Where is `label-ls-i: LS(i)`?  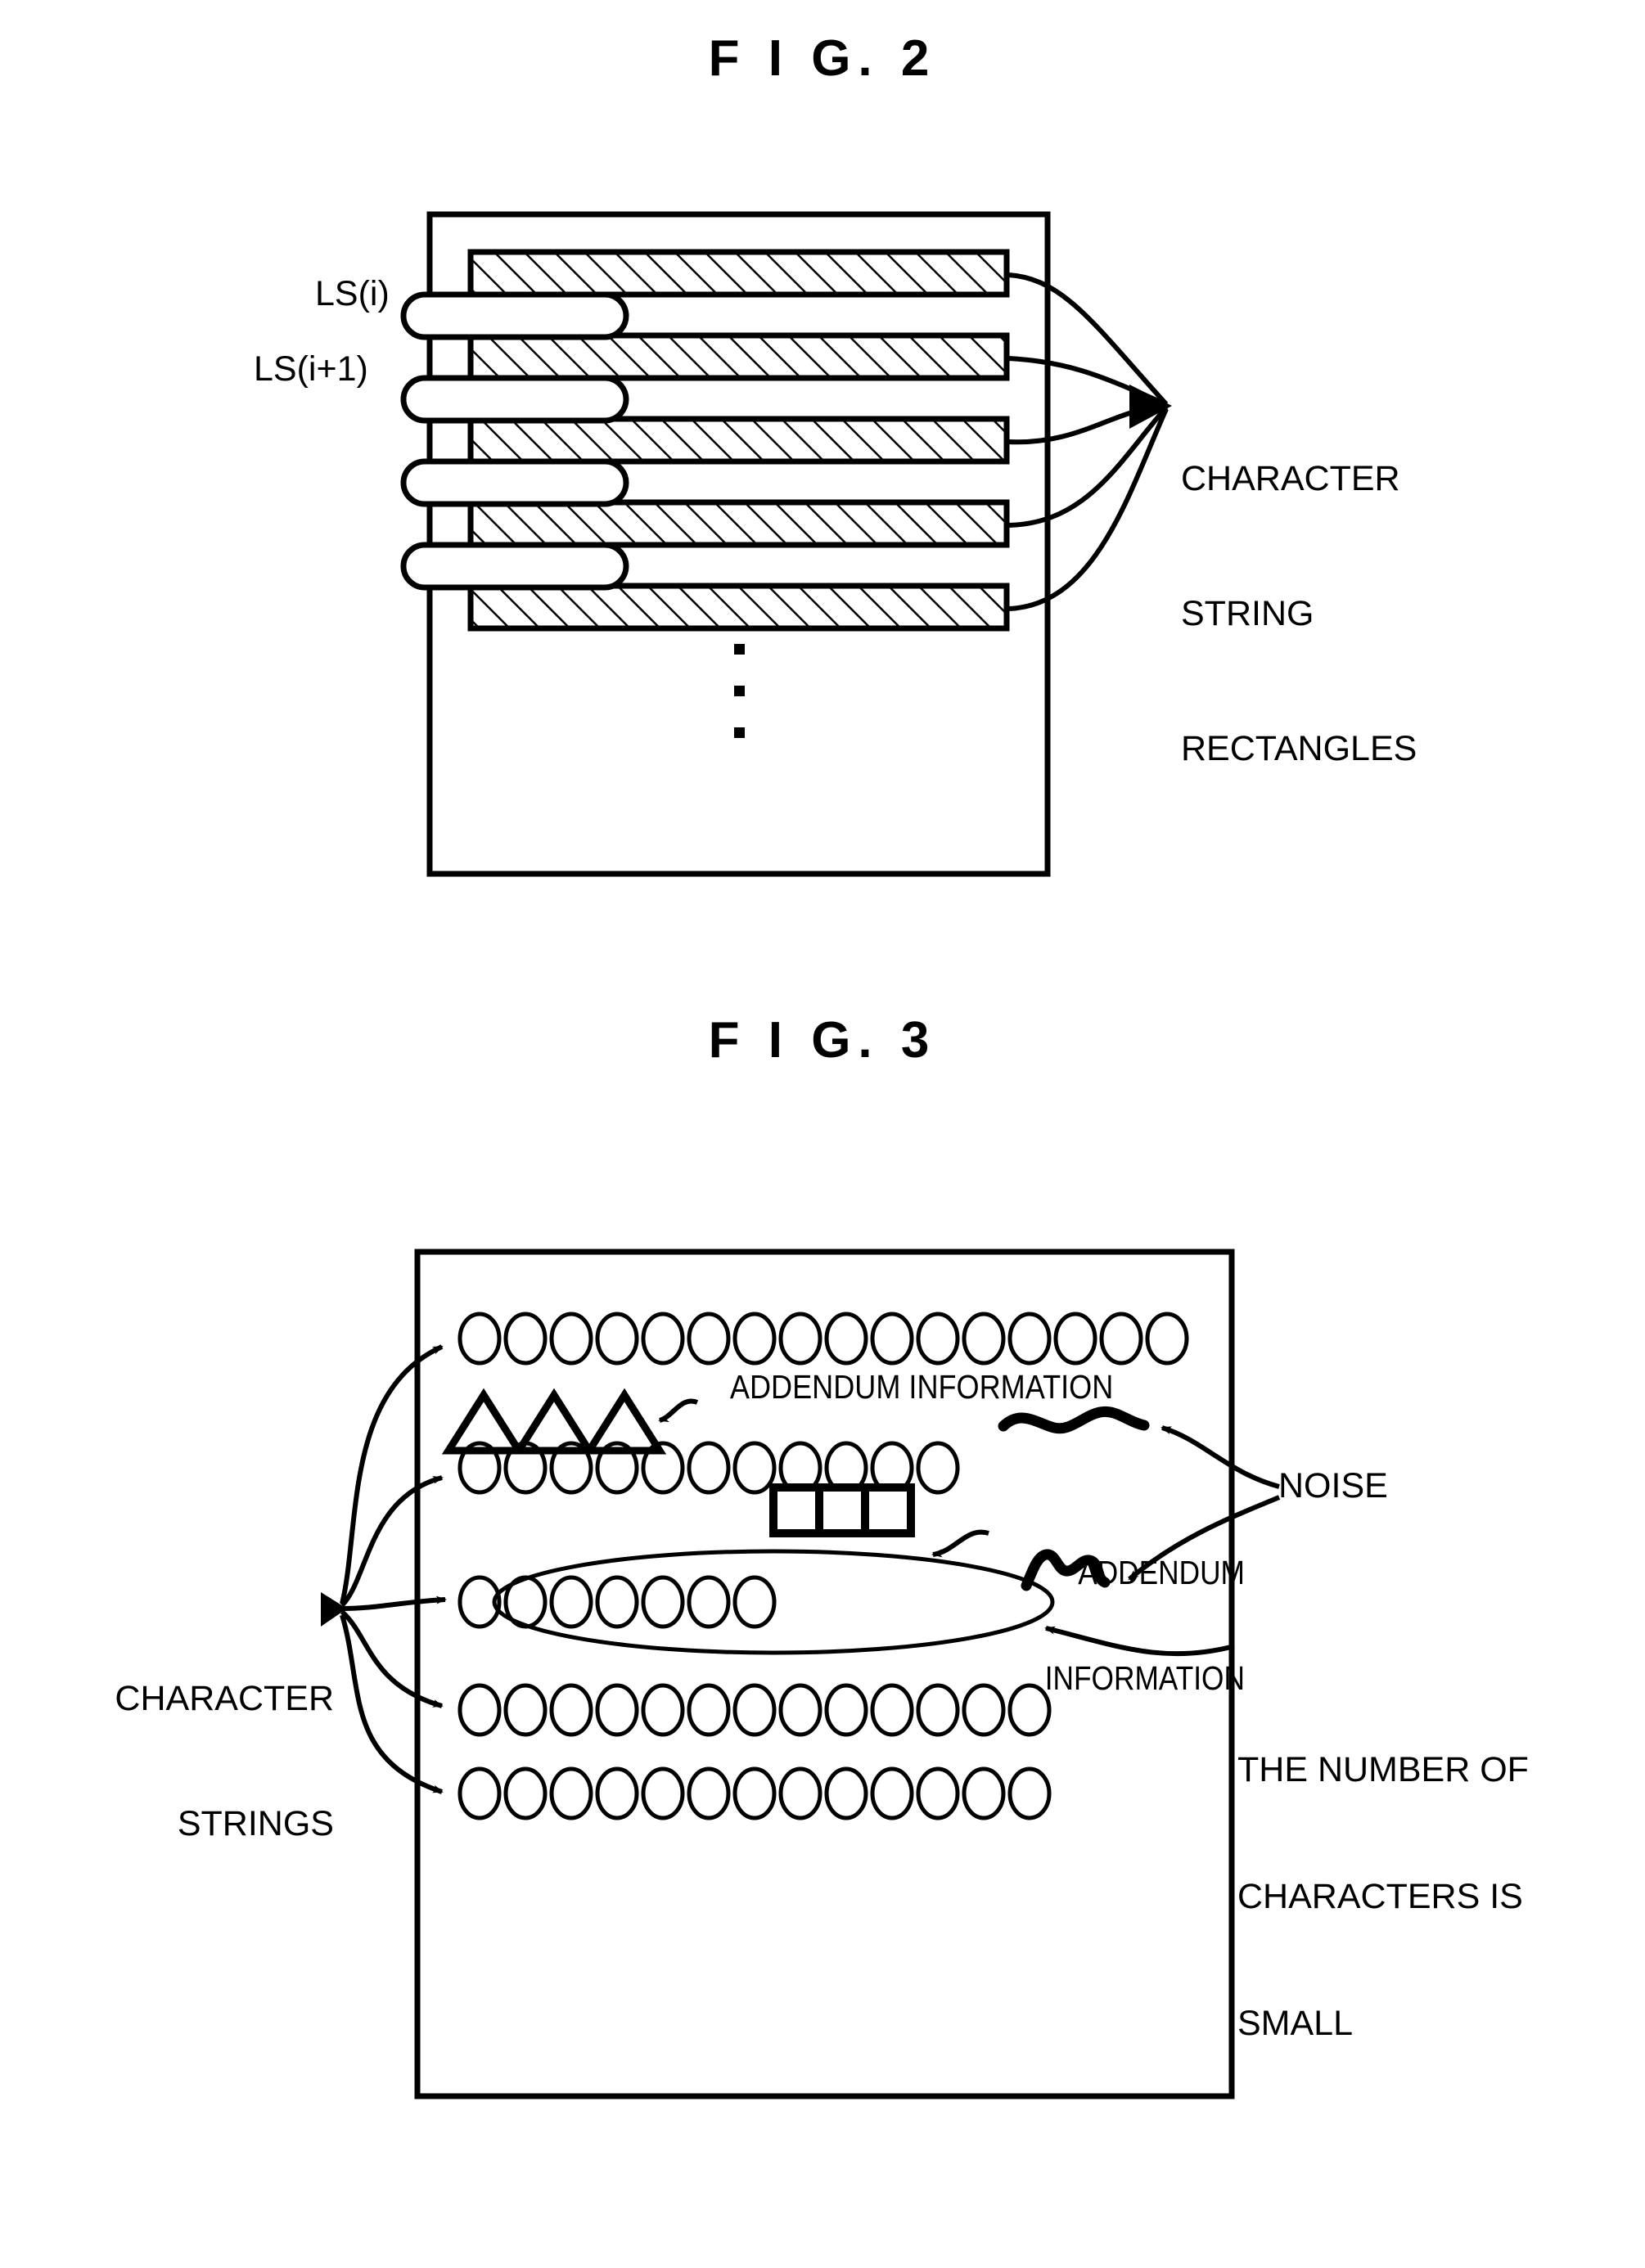 label-ls-i: LS(i) is located at coordinates (352, 293).